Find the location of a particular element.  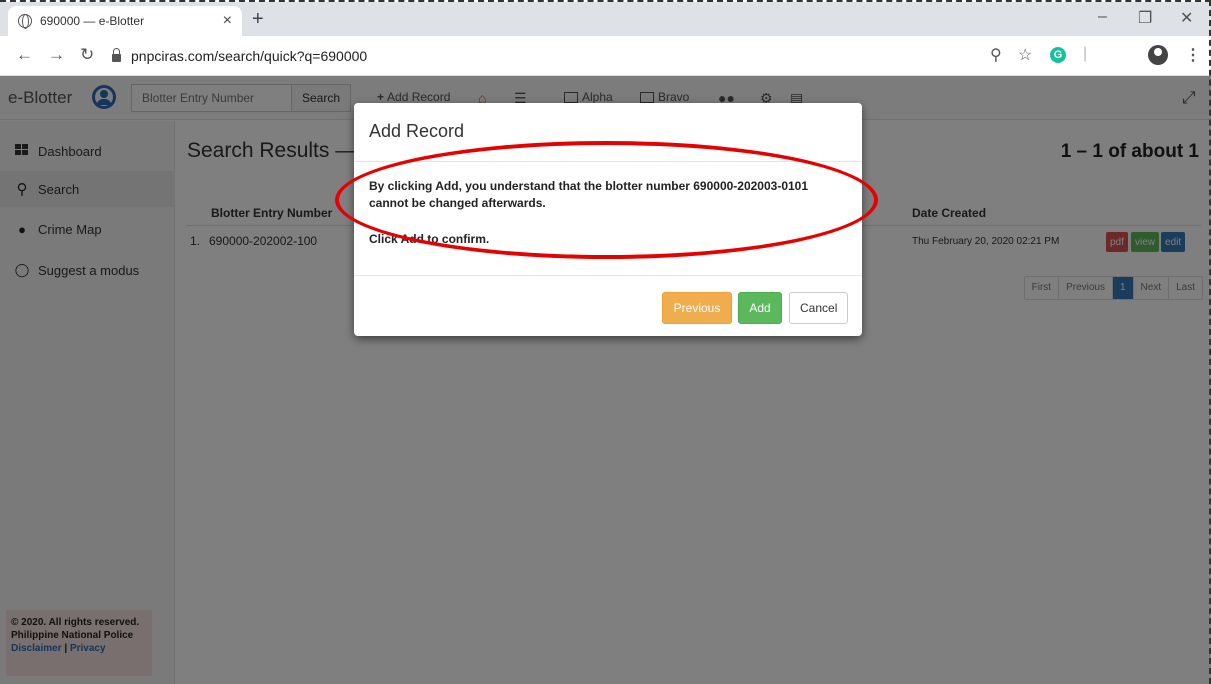

cancel-button: Cancel is located at coordinates (818, 308).